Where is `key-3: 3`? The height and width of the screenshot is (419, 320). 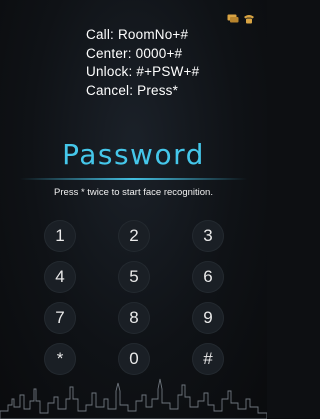 key-3: 3 is located at coordinates (208, 236).